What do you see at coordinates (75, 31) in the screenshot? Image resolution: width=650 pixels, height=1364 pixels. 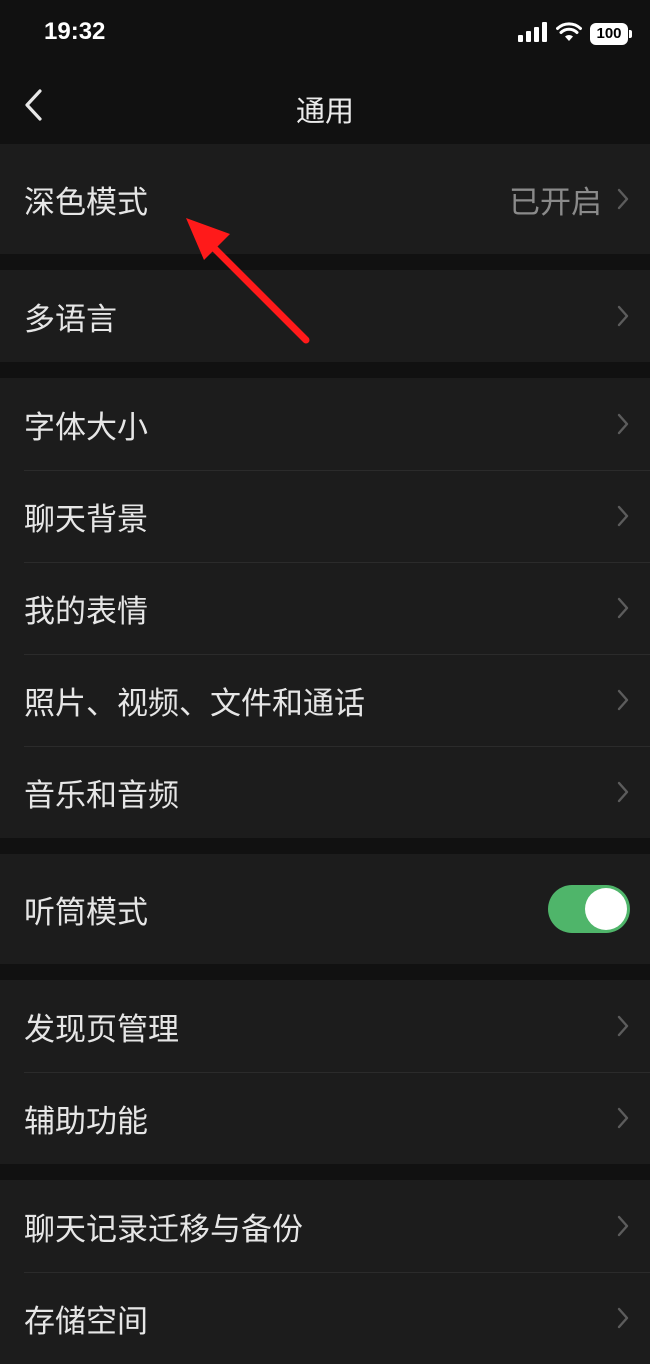 I see `status-time: 19:32` at bounding box center [75, 31].